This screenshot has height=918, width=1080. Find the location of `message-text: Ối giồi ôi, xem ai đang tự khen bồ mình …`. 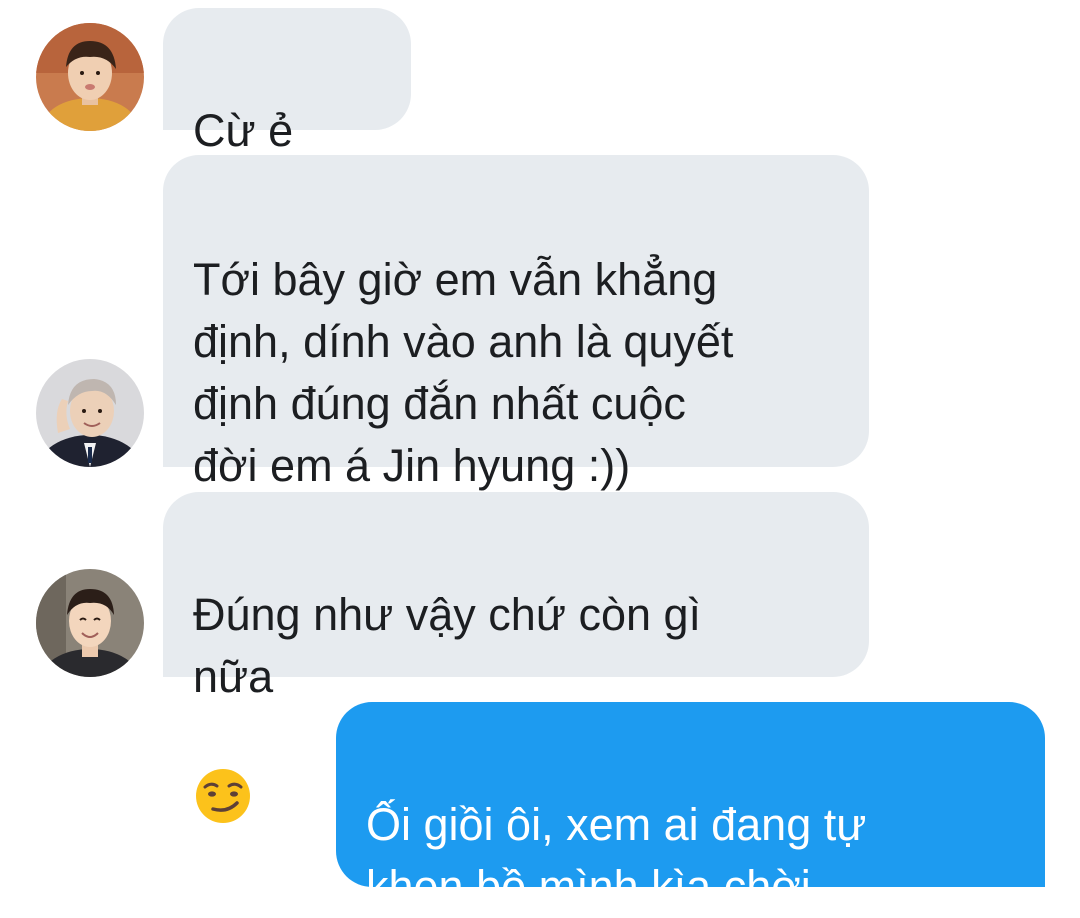

message-text: Ối giồi ôi, xem ai đang tự khen bồ mình … is located at coordinates (616, 855).